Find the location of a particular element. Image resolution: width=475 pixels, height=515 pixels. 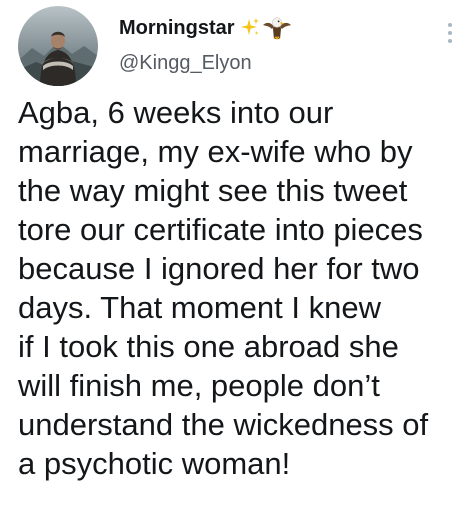

tweet-line: tore our certificate into pieces is located at coordinates (220, 229).